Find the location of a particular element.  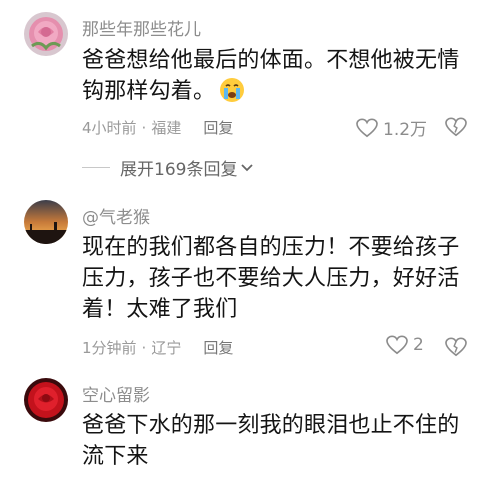

comment-text: 爸爸想给他最后的体面。不想他被无情 钩那样勾着。 is located at coordinates (282, 76).